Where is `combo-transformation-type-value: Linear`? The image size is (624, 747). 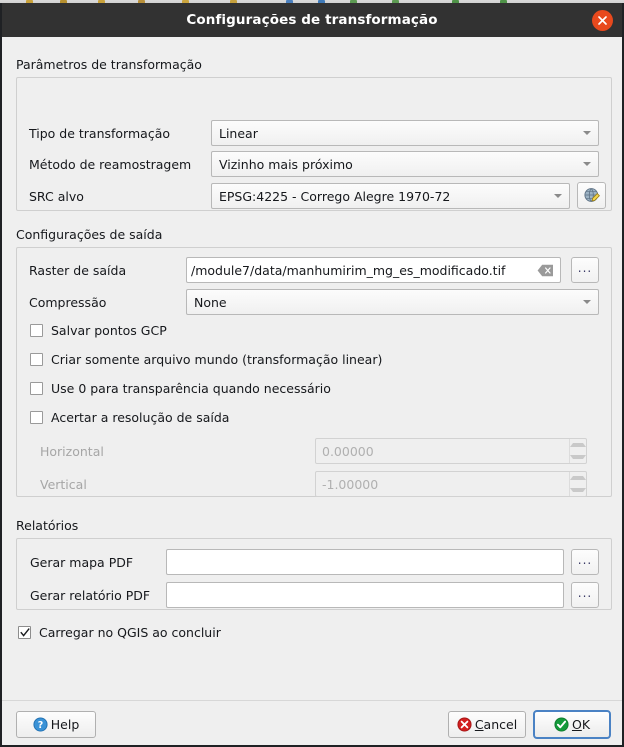 combo-transformation-type-value: Linear is located at coordinates (238, 133).